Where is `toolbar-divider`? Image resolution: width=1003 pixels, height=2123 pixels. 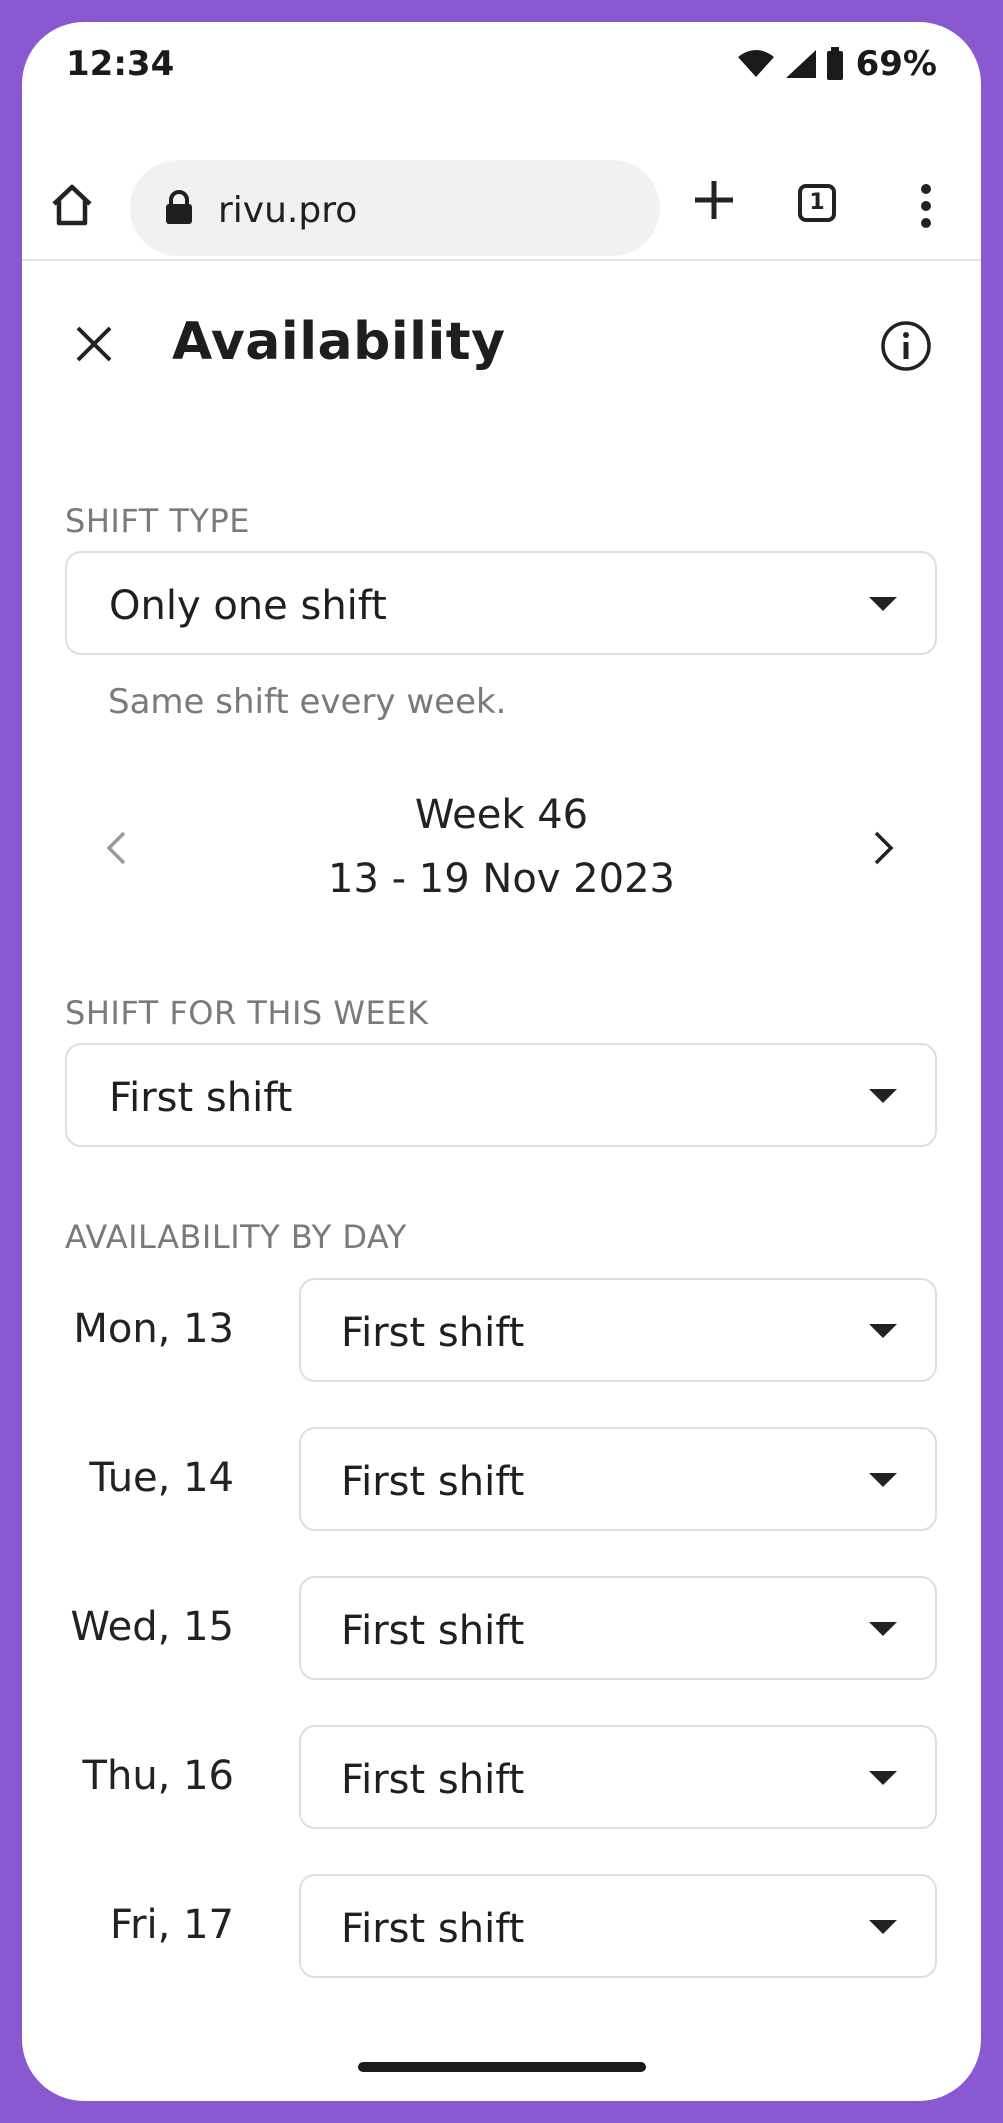
toolbar-divider is located at coordinates (501, 260).